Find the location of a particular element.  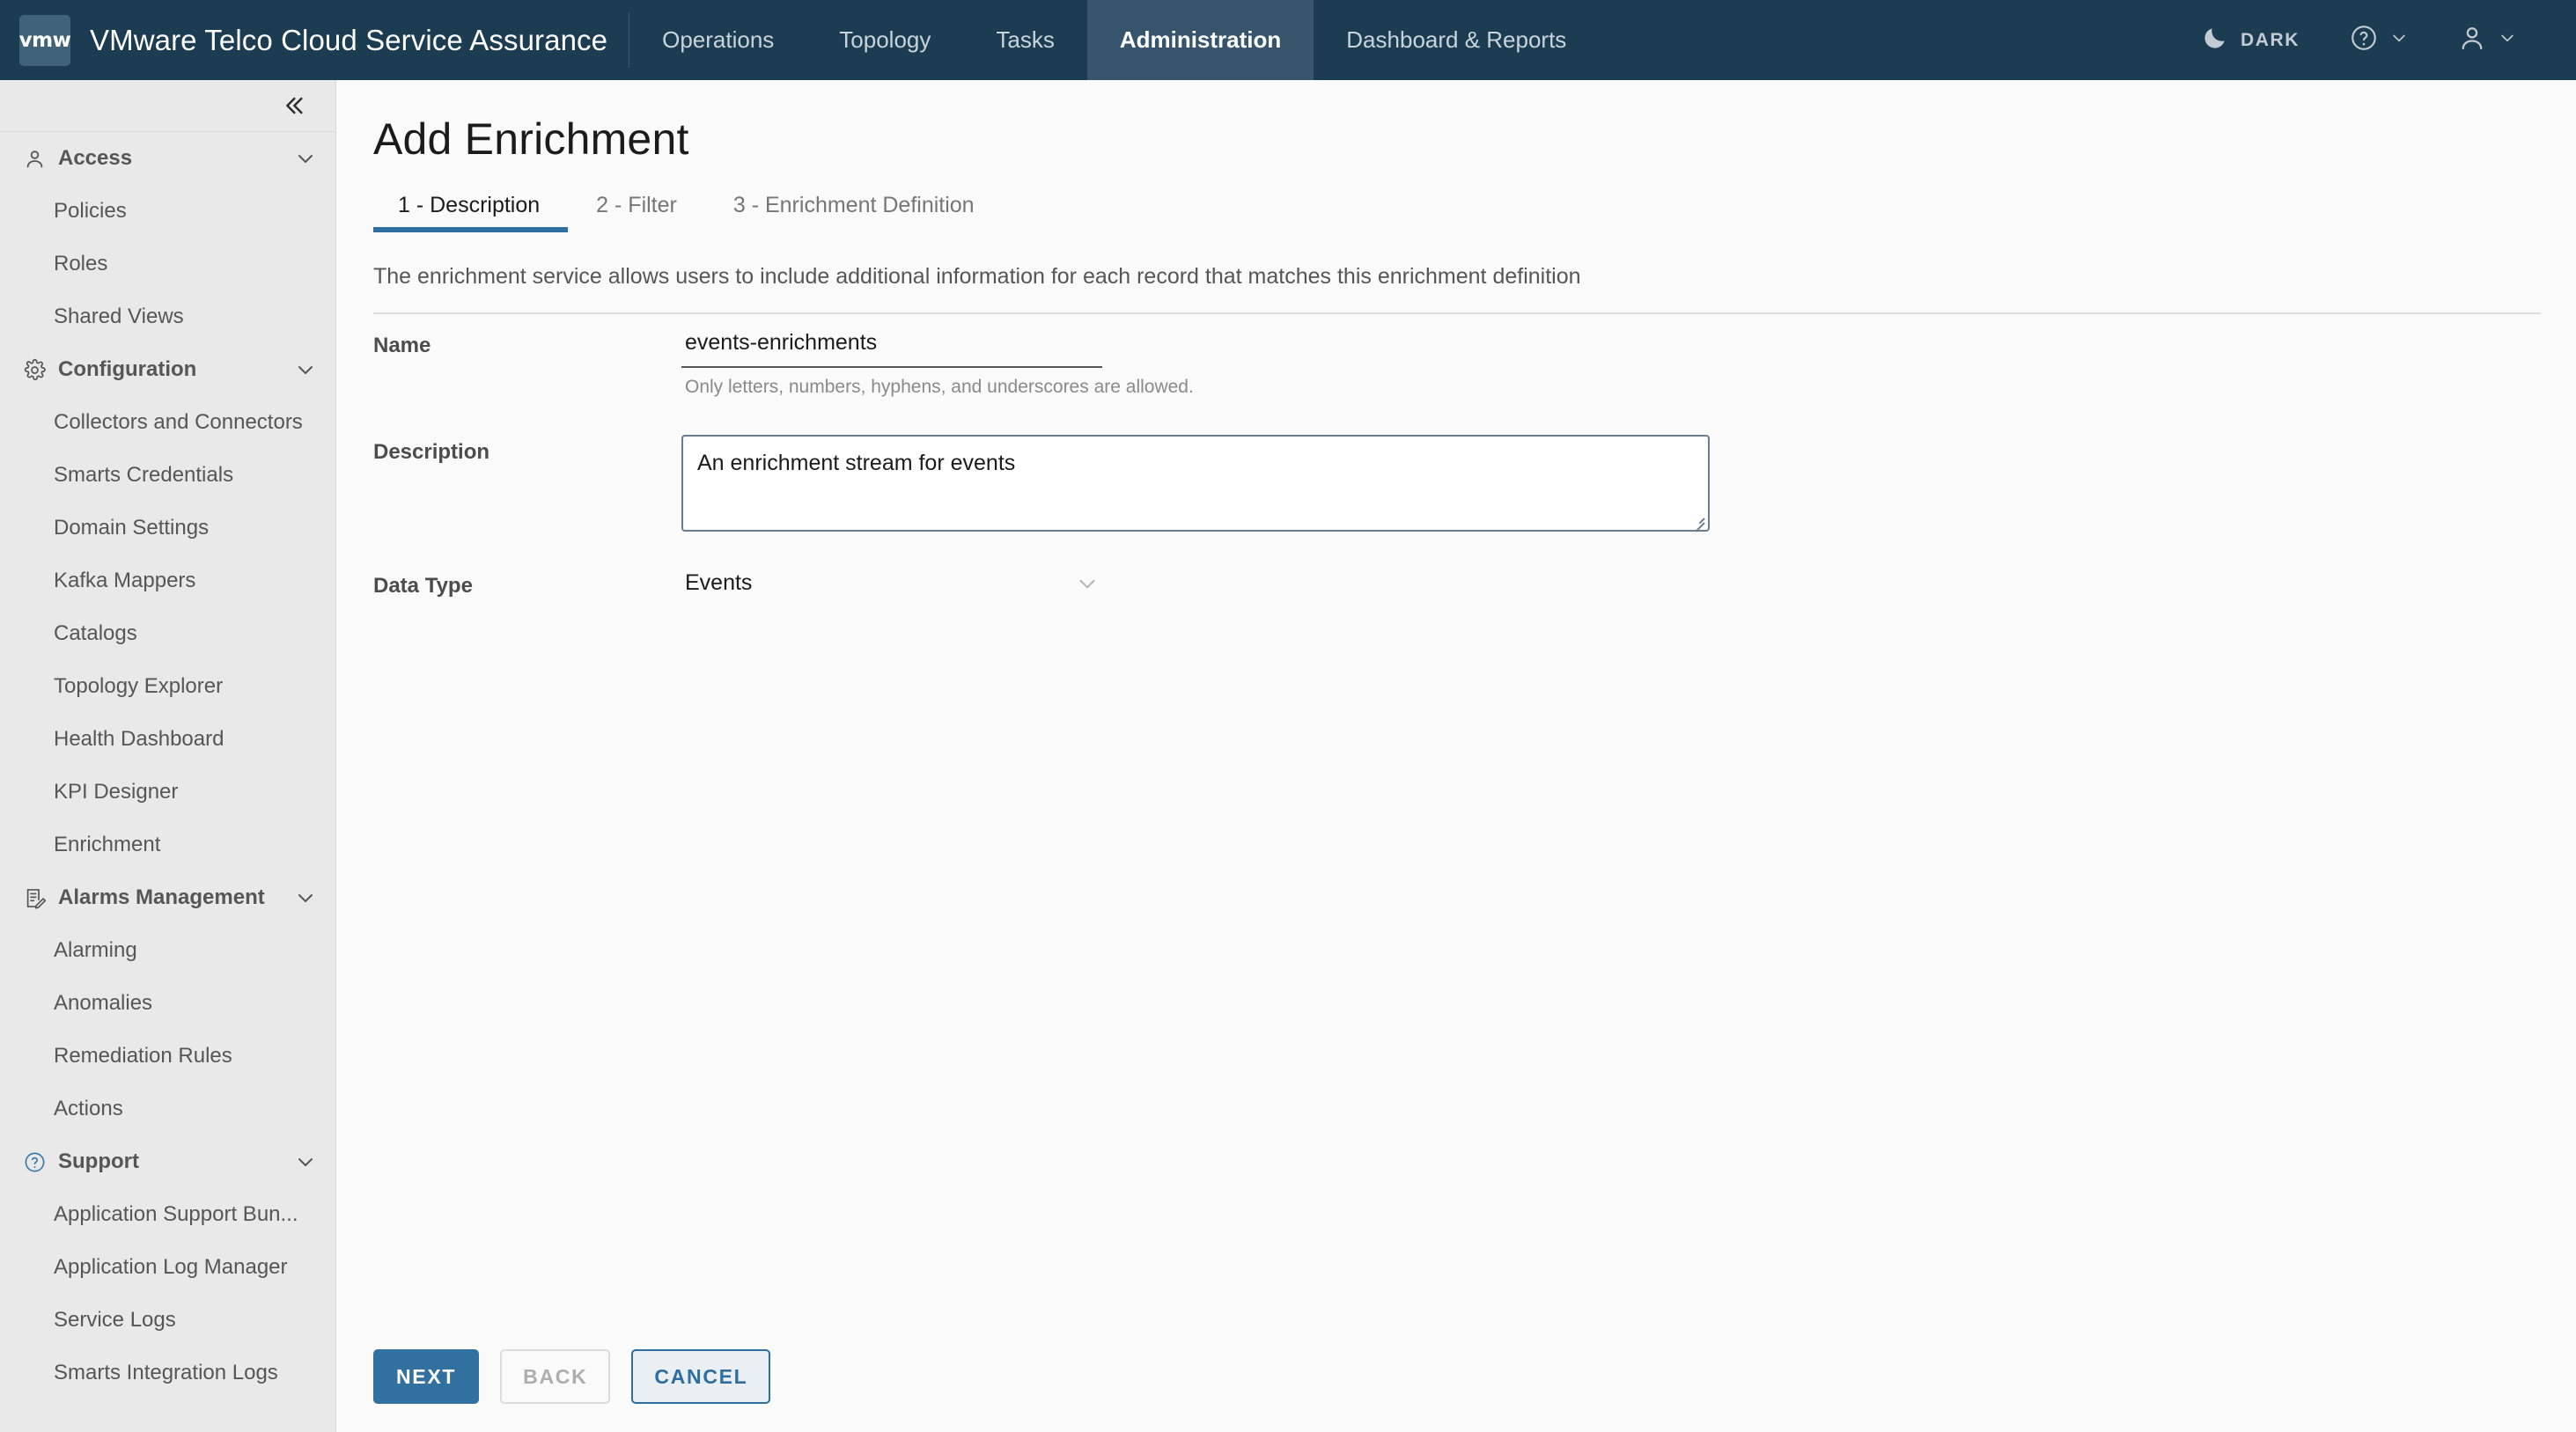

back-button: BACK is located at coordinates (555, 1376).